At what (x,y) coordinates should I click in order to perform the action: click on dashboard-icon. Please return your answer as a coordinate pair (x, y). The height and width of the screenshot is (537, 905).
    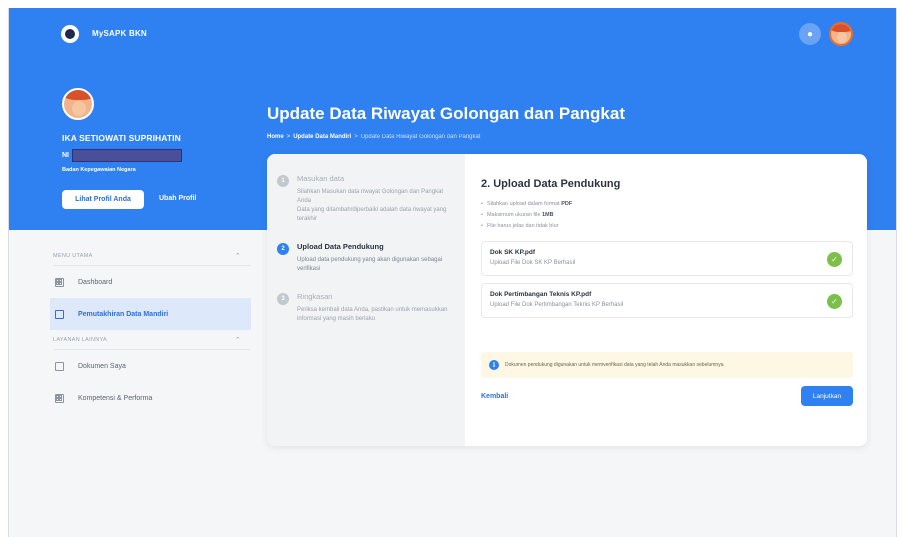
    Looking at the image, I should click on (59, 282).